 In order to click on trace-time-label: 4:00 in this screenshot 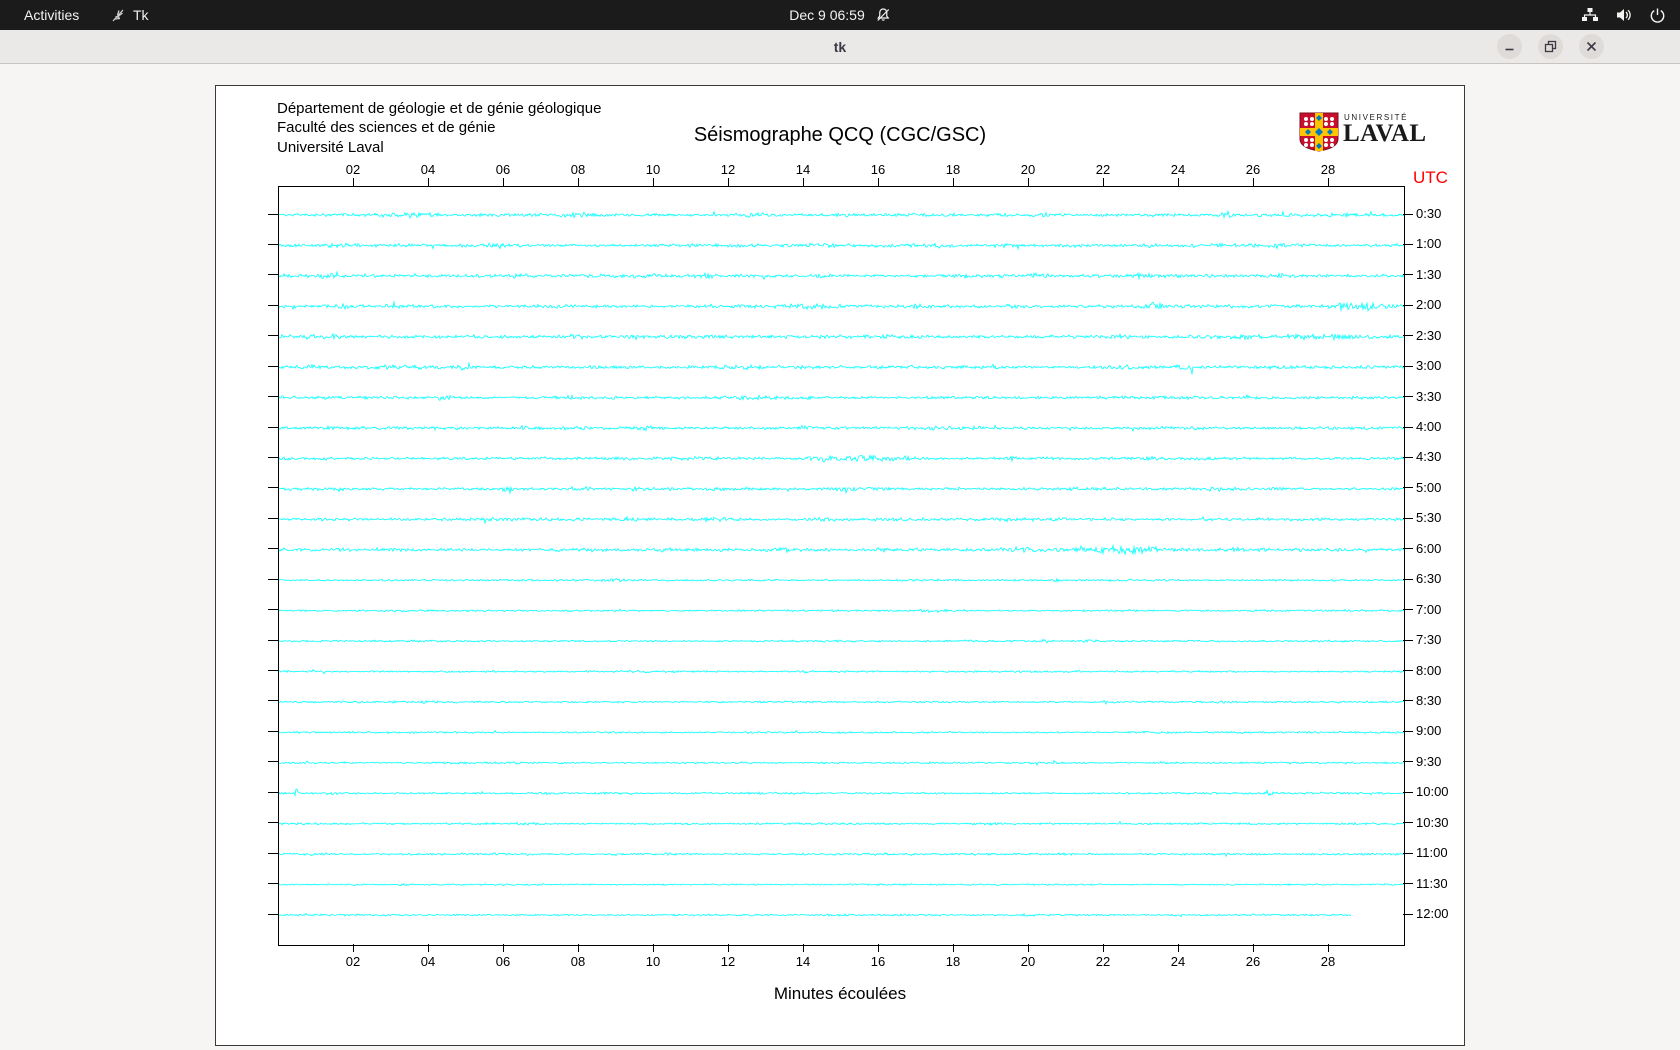, I will do `click(1429, 427)`.